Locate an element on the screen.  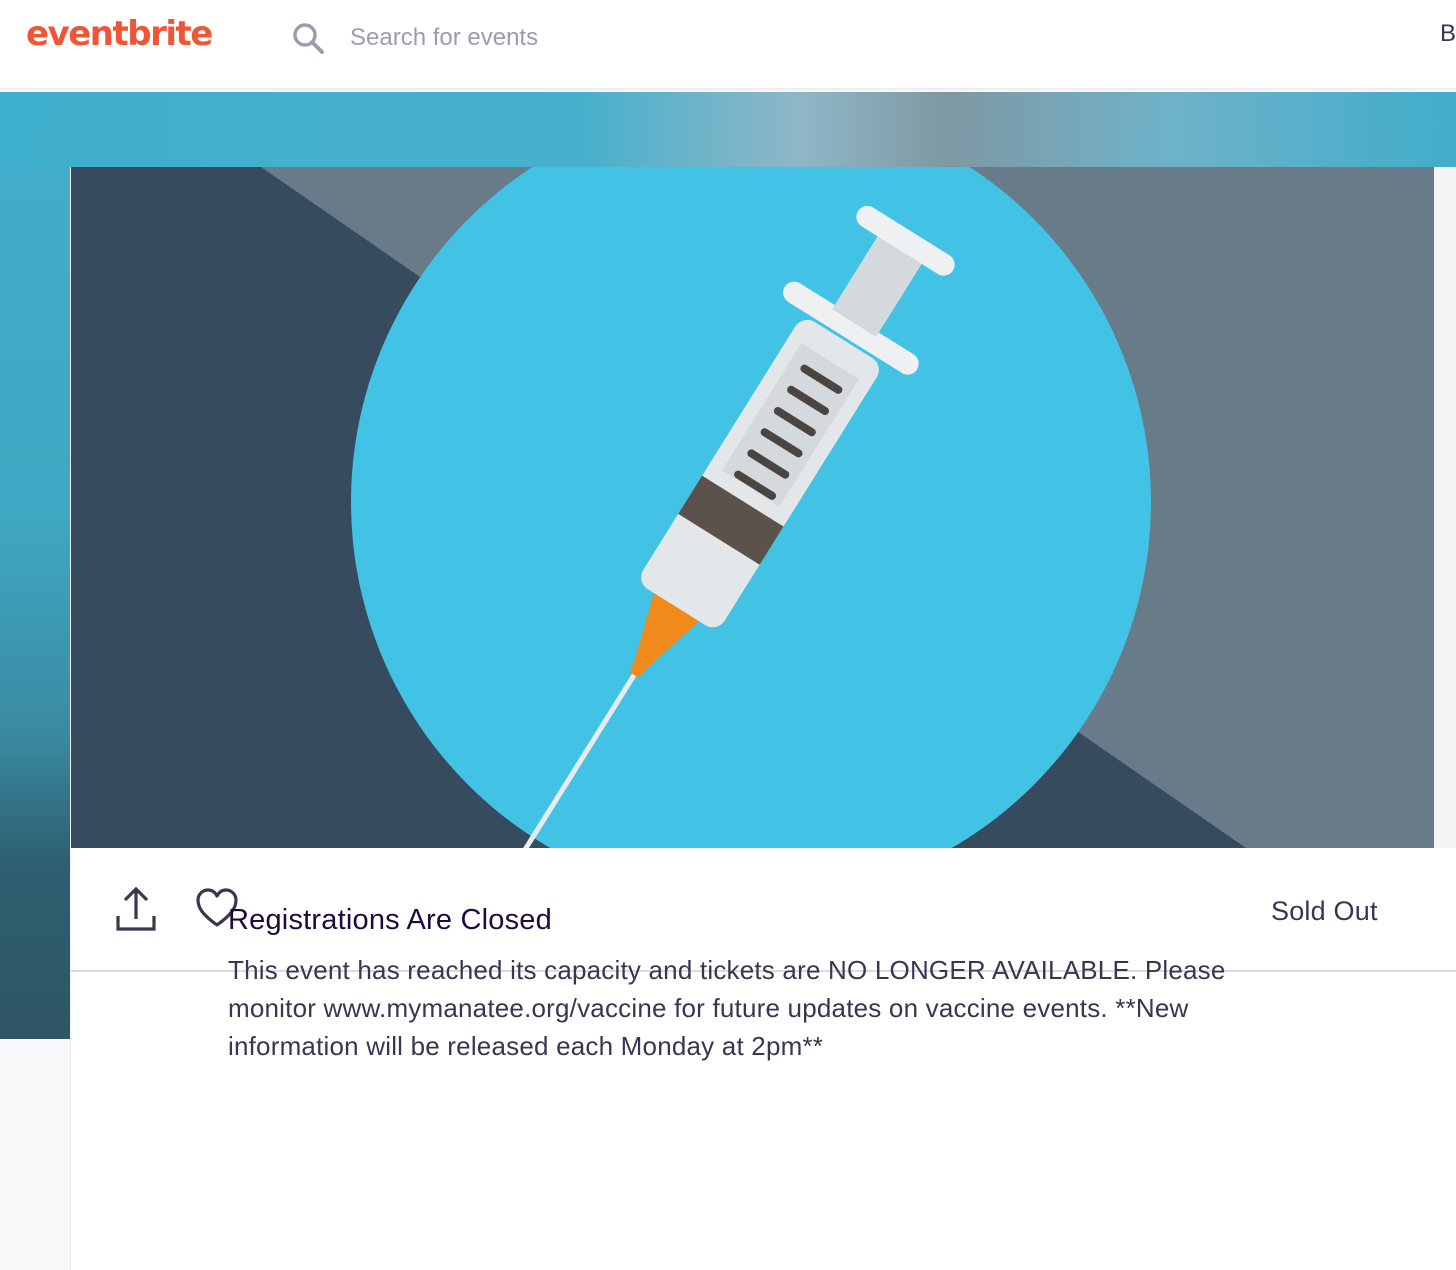
top-navigation: eventbrite B is located at coordinates (728, 45).